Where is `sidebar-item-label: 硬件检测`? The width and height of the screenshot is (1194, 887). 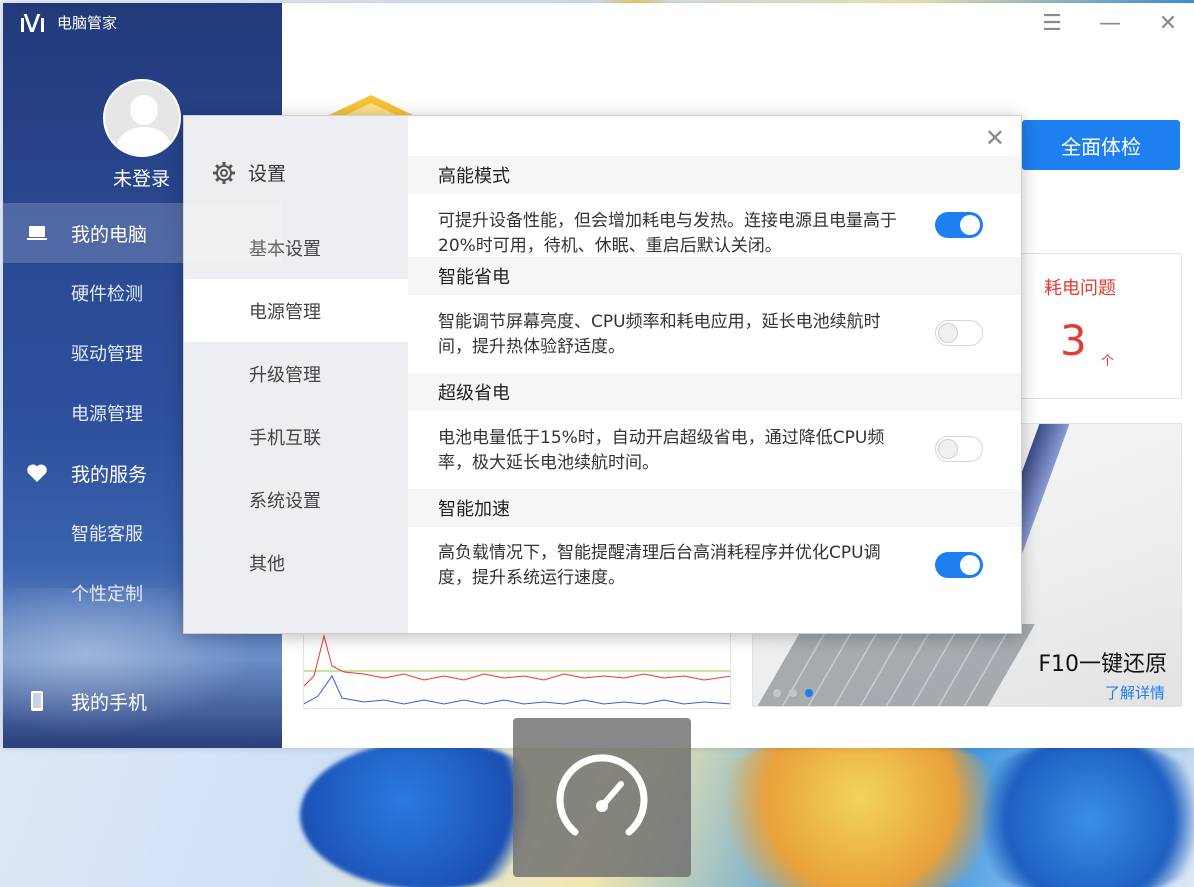 sidebar-item-label: 硬件检测 is located at coordinates (107, 294).